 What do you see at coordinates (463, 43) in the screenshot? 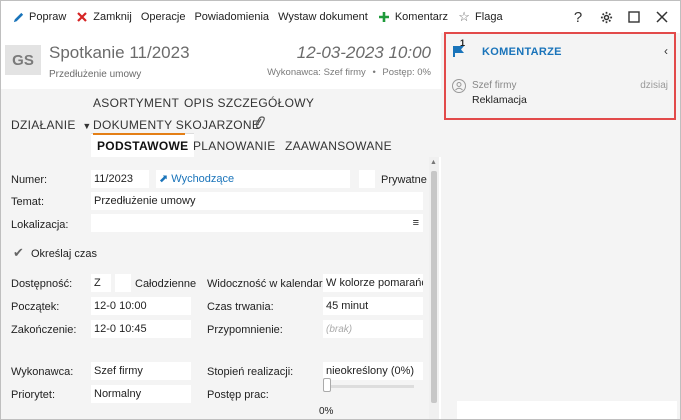
I see `comment-count-badge: 1` at bounding box center [463, 43].